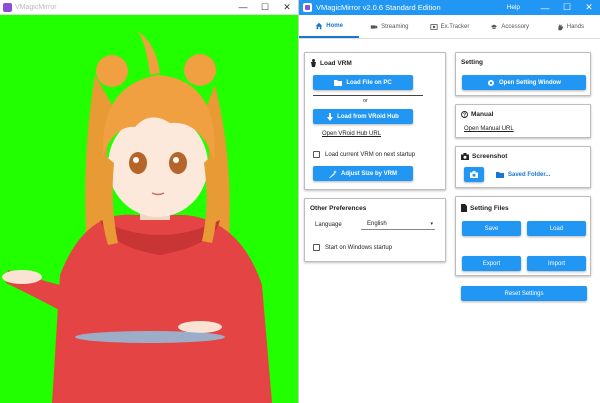  Describe the element at coordinates (178, 163) in the screenshot. I see `avatar-eye-right` at that location.